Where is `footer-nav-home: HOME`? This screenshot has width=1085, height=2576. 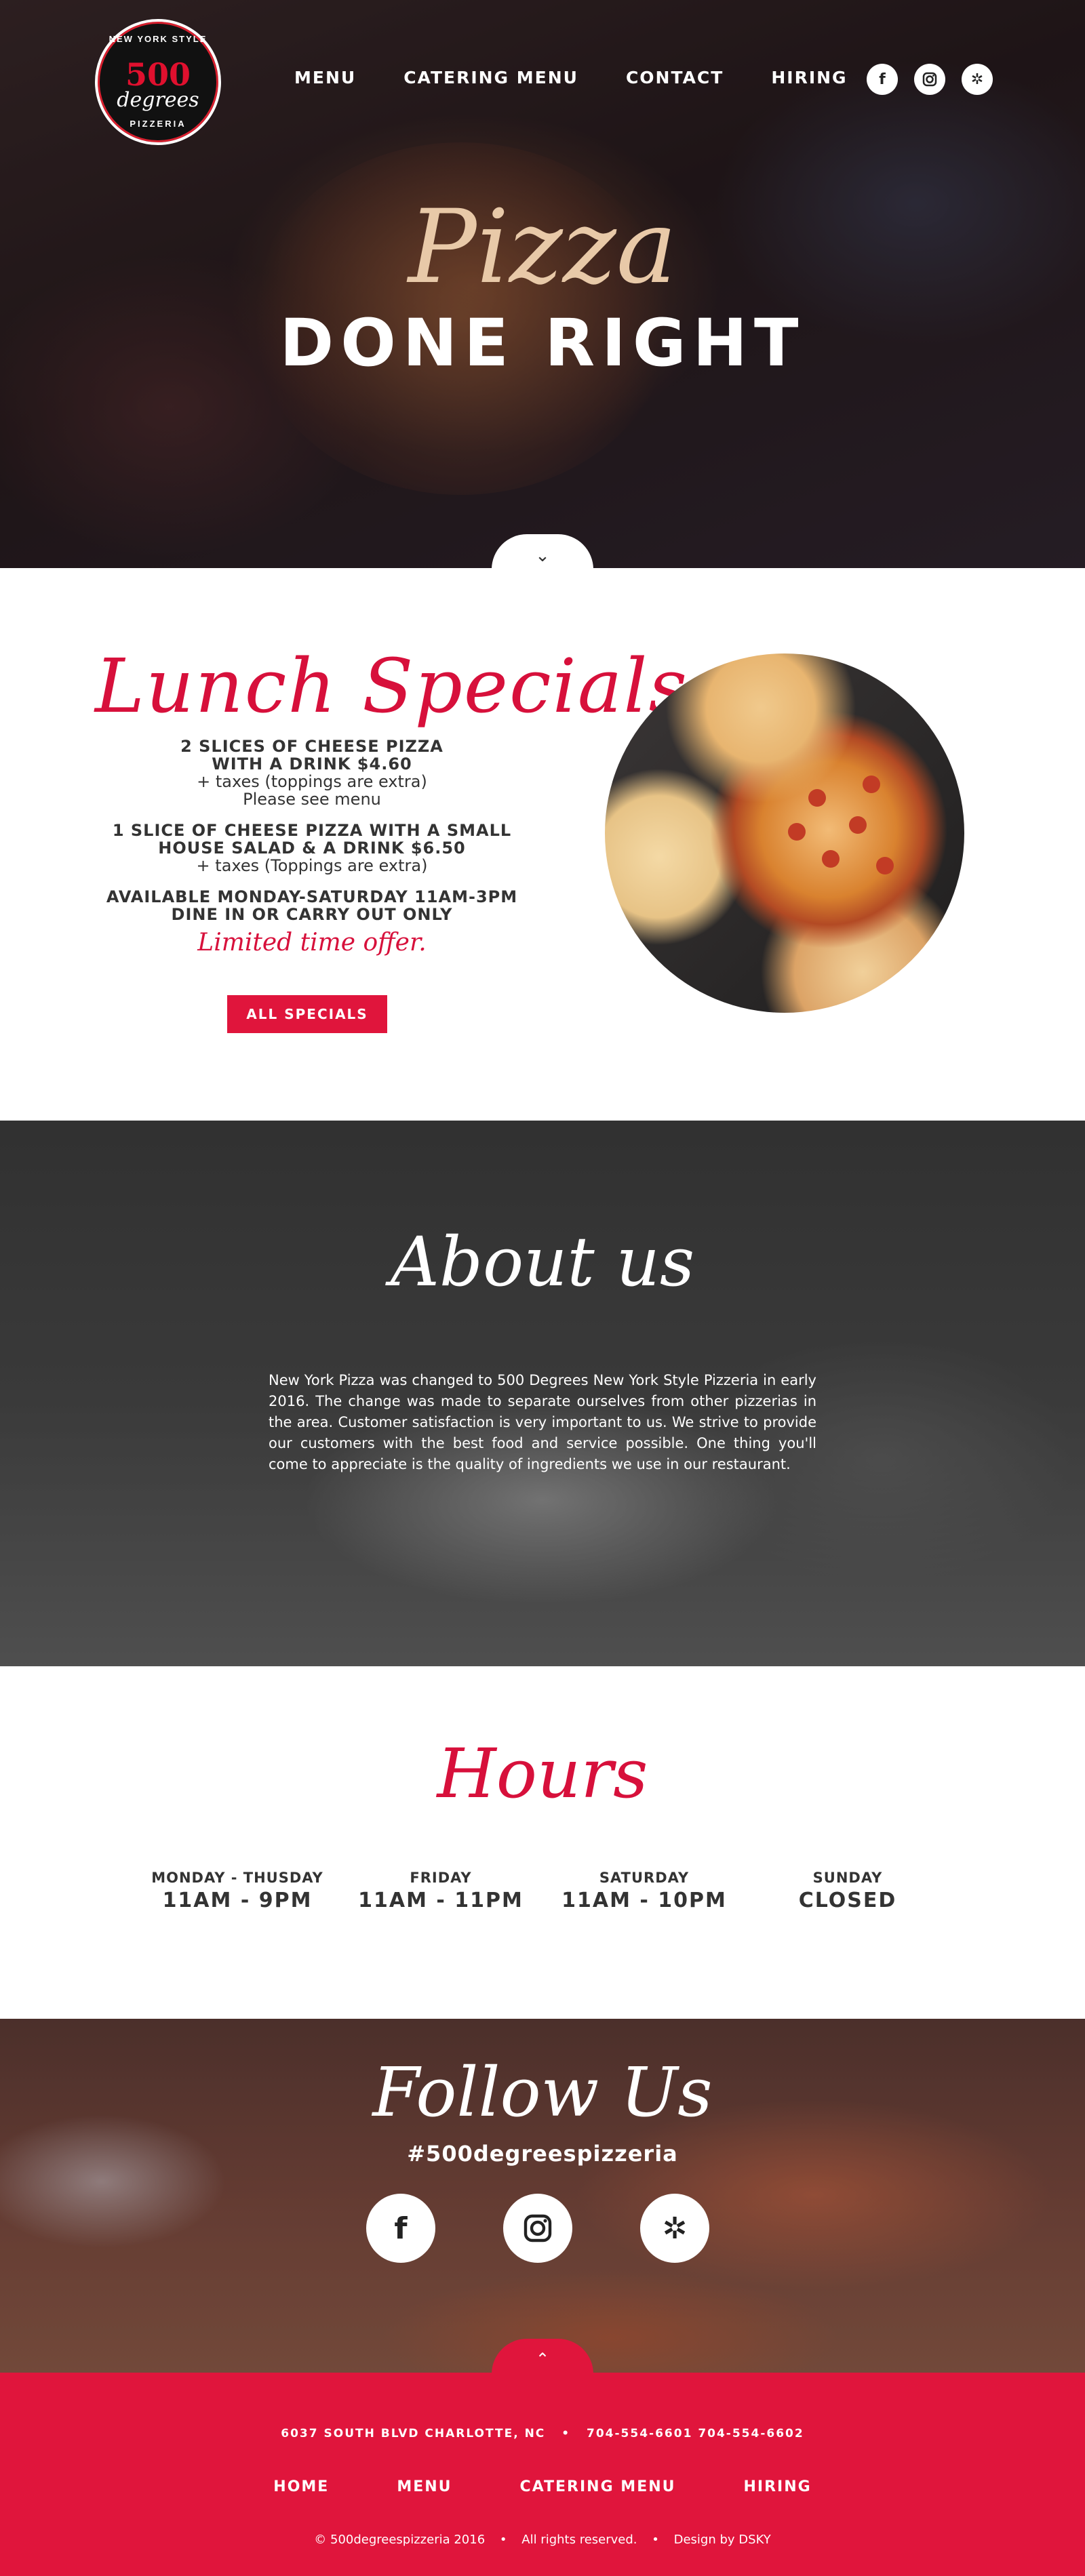
footer-nav-home: HOME is located at coordinates (301, 2486).